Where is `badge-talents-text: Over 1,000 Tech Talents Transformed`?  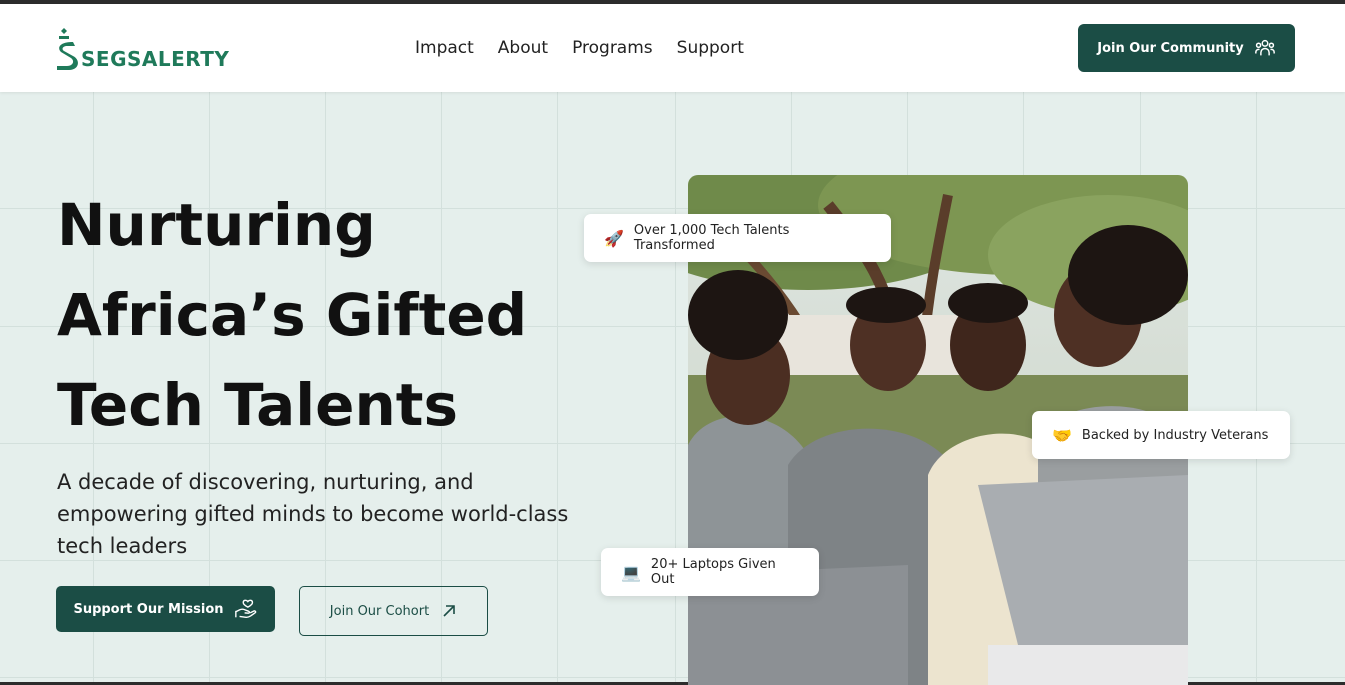 badge-talents-text: Over 1,000 Tech Talents Transformed is located at coordinates (711, 238).